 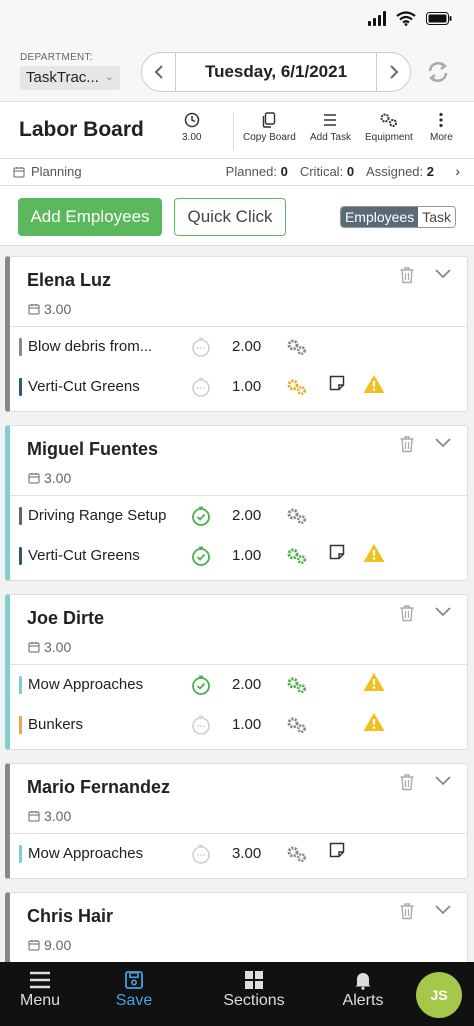 What do you see at coordinates (247, 684) in the screenshot?
I see `task-hours: 2.00` at bounding box center [247, 684].